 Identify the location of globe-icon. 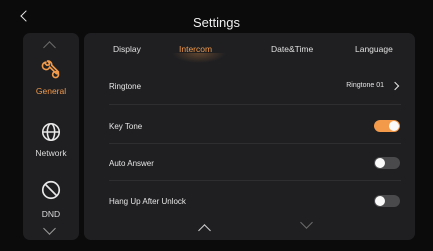
(51, 132).